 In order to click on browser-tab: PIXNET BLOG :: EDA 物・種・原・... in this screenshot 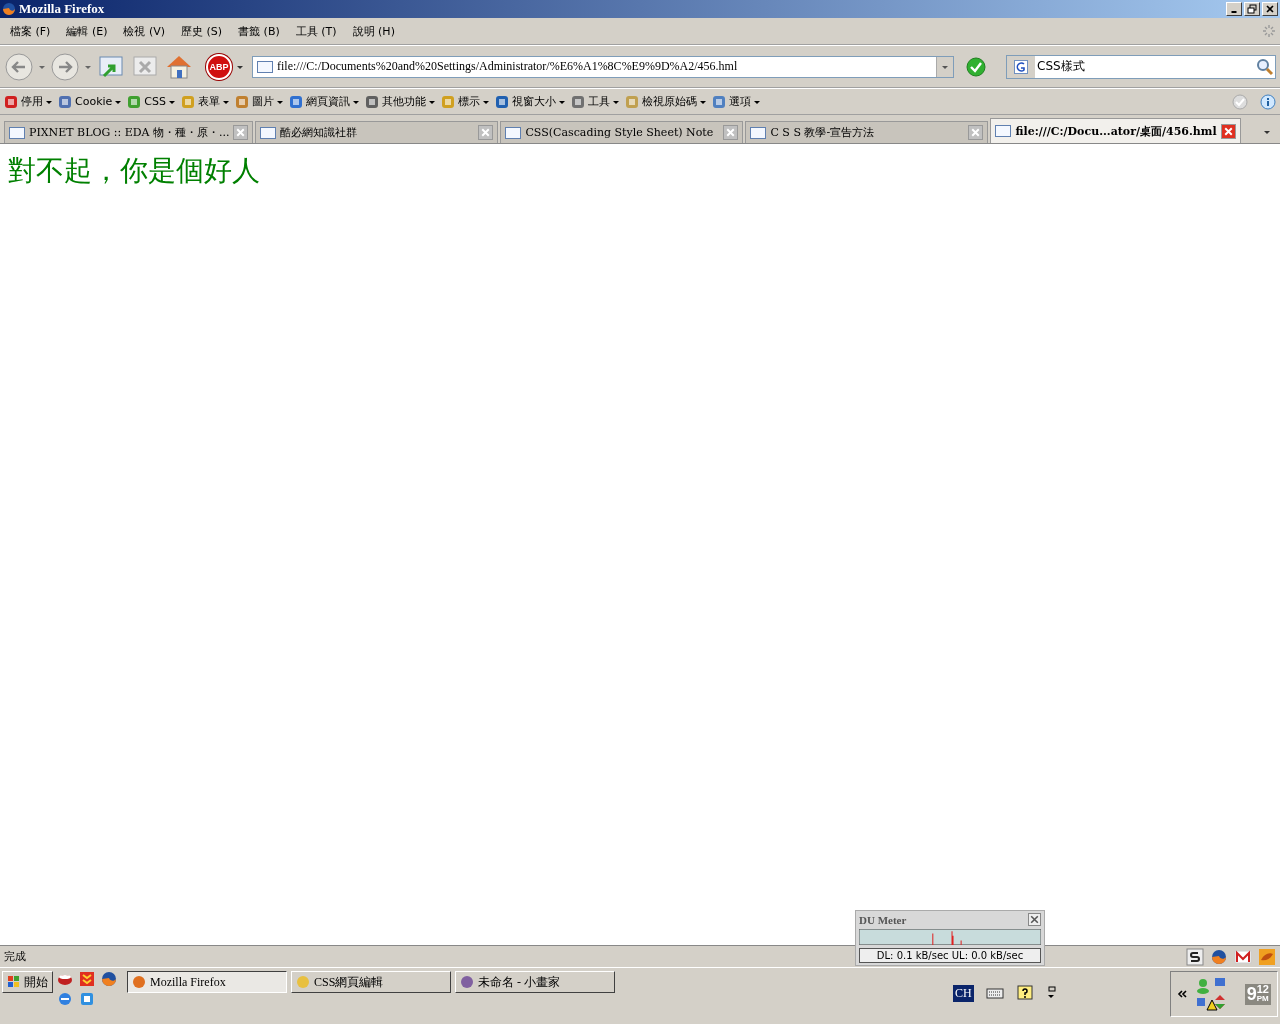, I will do `click(129, 132)`.